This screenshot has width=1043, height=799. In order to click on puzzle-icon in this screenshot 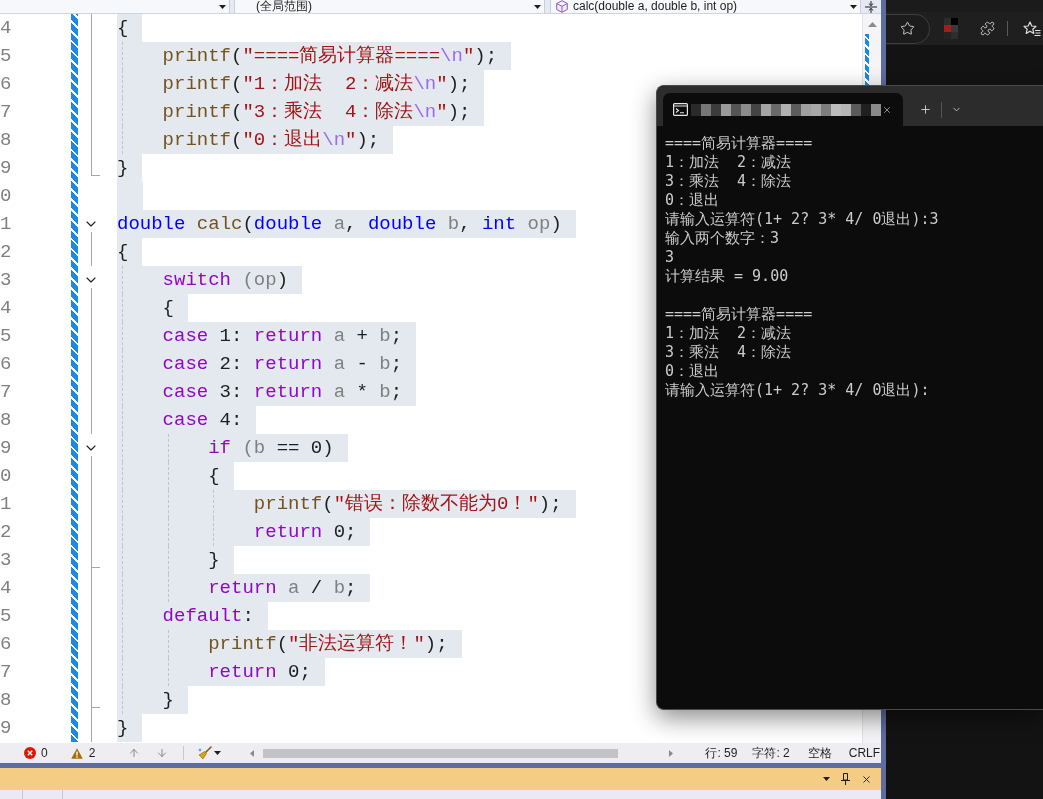, I will do `click(987, 28)`.